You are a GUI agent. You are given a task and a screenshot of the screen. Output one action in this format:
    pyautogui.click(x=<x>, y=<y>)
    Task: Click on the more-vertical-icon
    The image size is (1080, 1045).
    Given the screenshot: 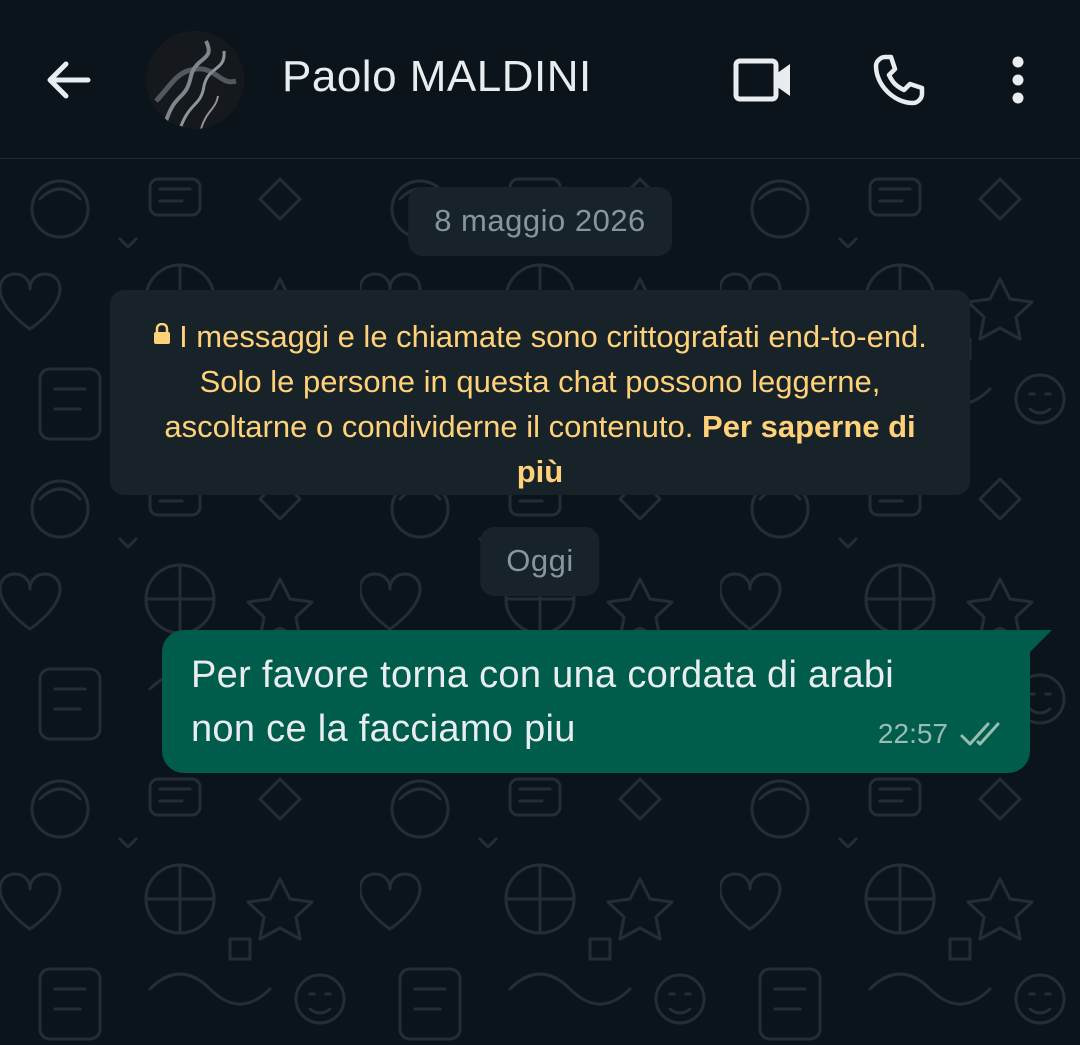 What is the action you would take?
    pyautogui.click(x=1018, y=80)
    